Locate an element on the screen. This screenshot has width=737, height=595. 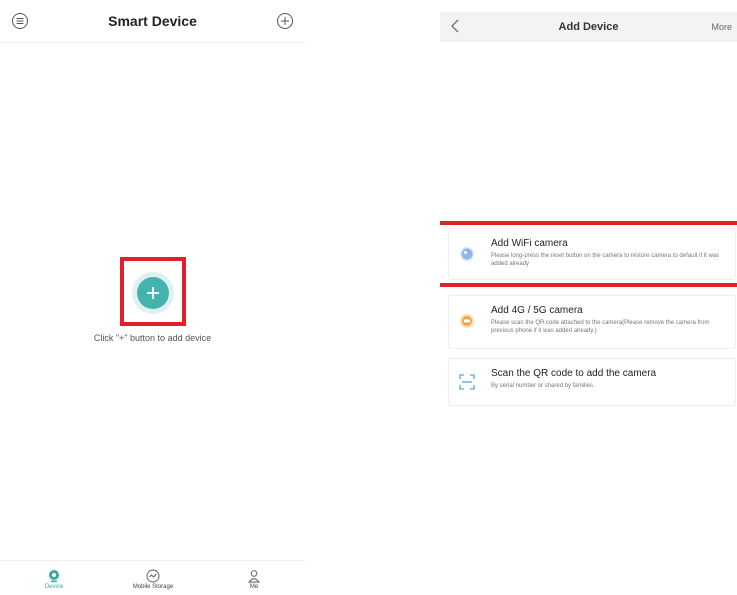
cellular-camera-icon is located at coordinates (467, 321).